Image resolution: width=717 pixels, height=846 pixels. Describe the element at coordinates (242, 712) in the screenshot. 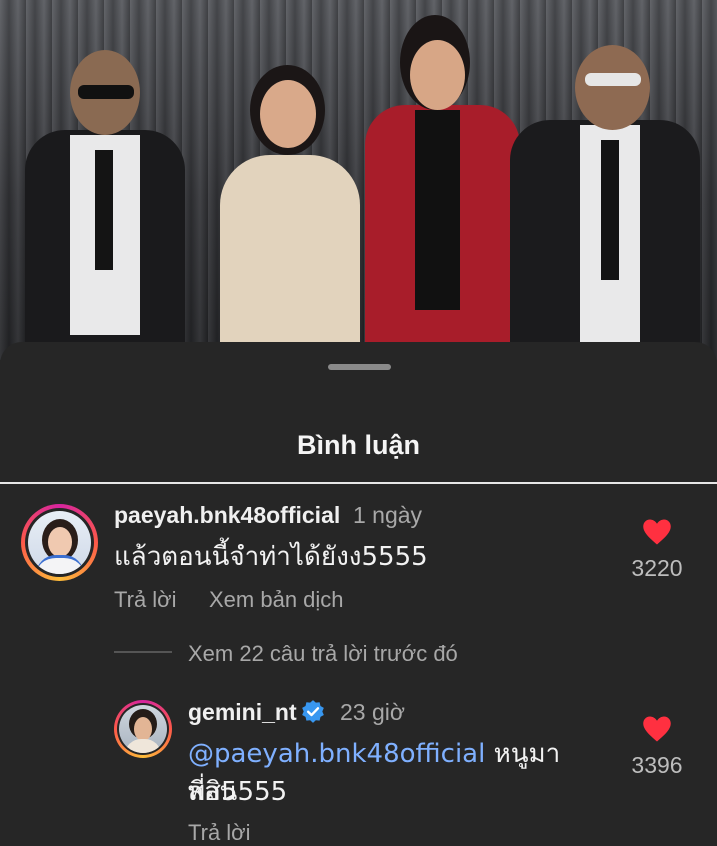

I see `reply-username: gemini_nt` at that location.